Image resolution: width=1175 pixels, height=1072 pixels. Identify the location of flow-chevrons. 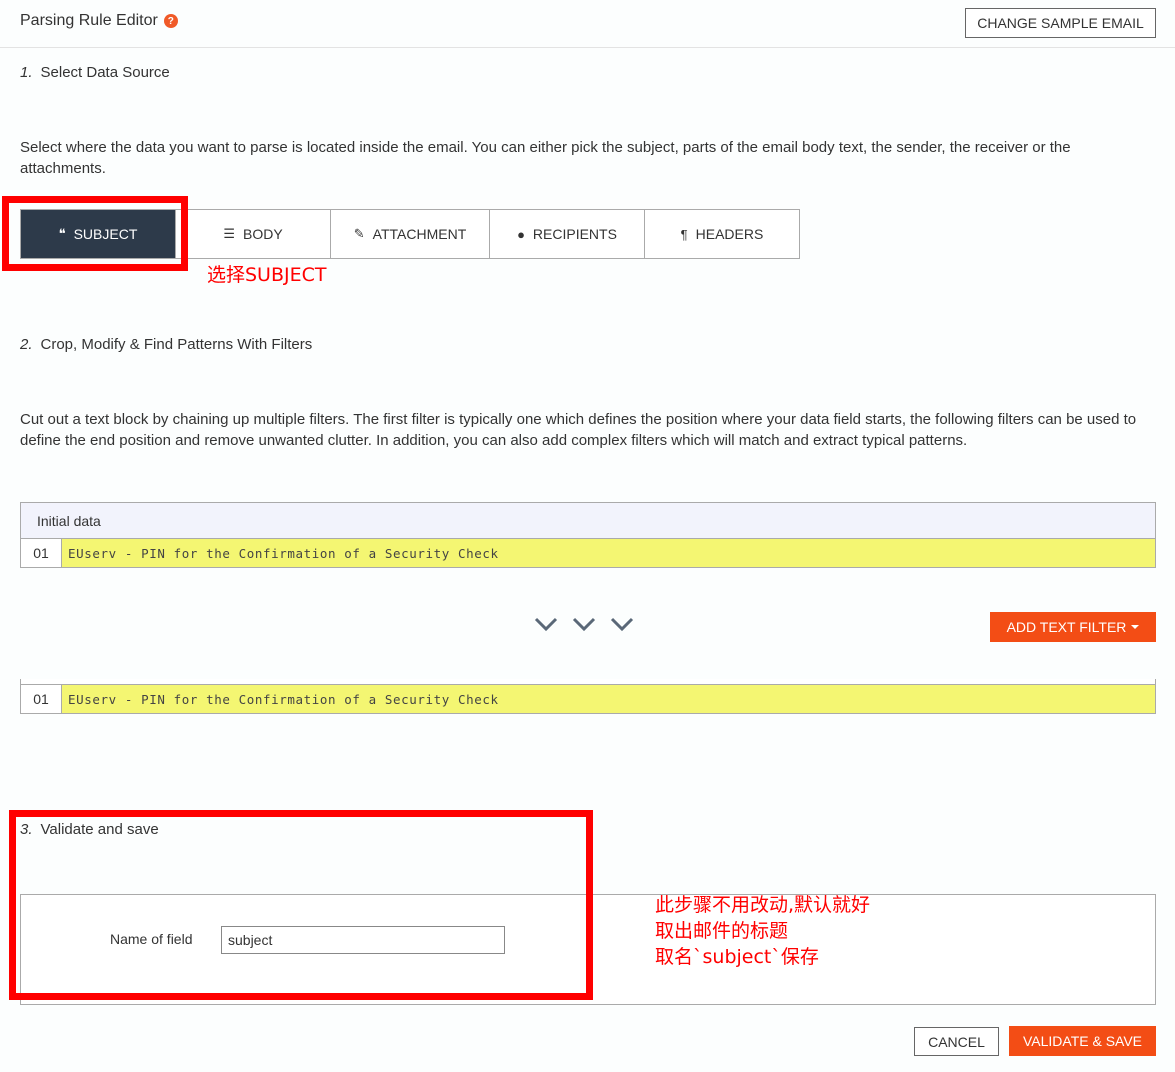
(584, 624).